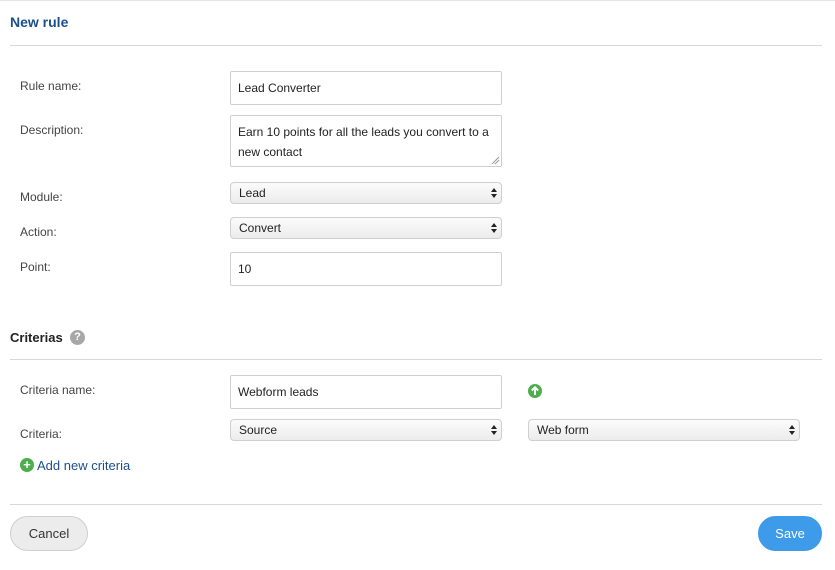  What do you see at coordinates (84, 465) in the screenshot?
I see `add-new-criteria-label: Add new criteria` at bounding box center [84, 465].